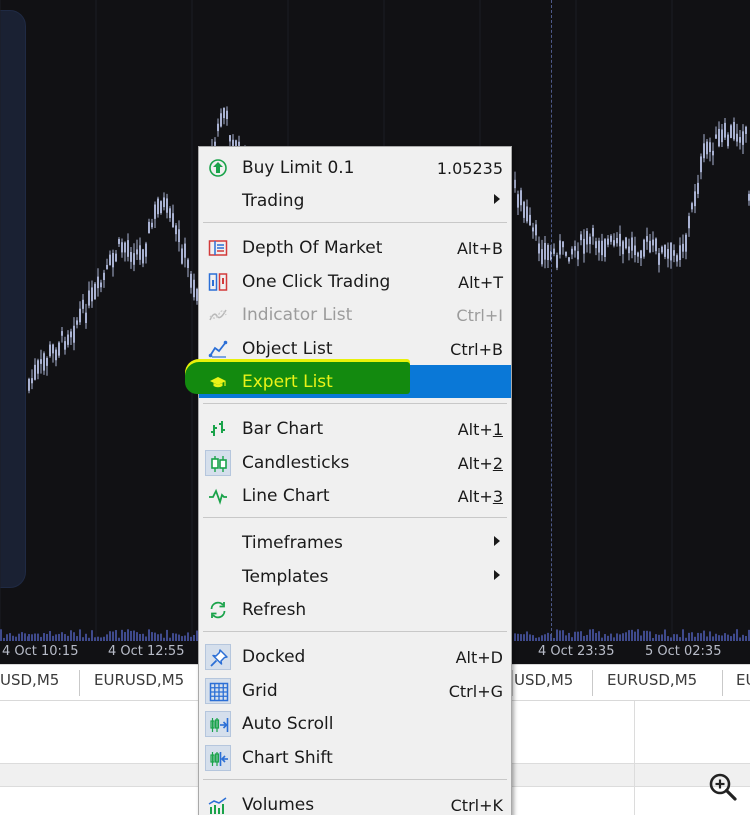 Image resolution: width=750 pixels, height=815 pixels. Describe the element at coordinates (355, 348) in the screenshot. I see `menu-item-object-list: Object List Ctrl+B` at that location.